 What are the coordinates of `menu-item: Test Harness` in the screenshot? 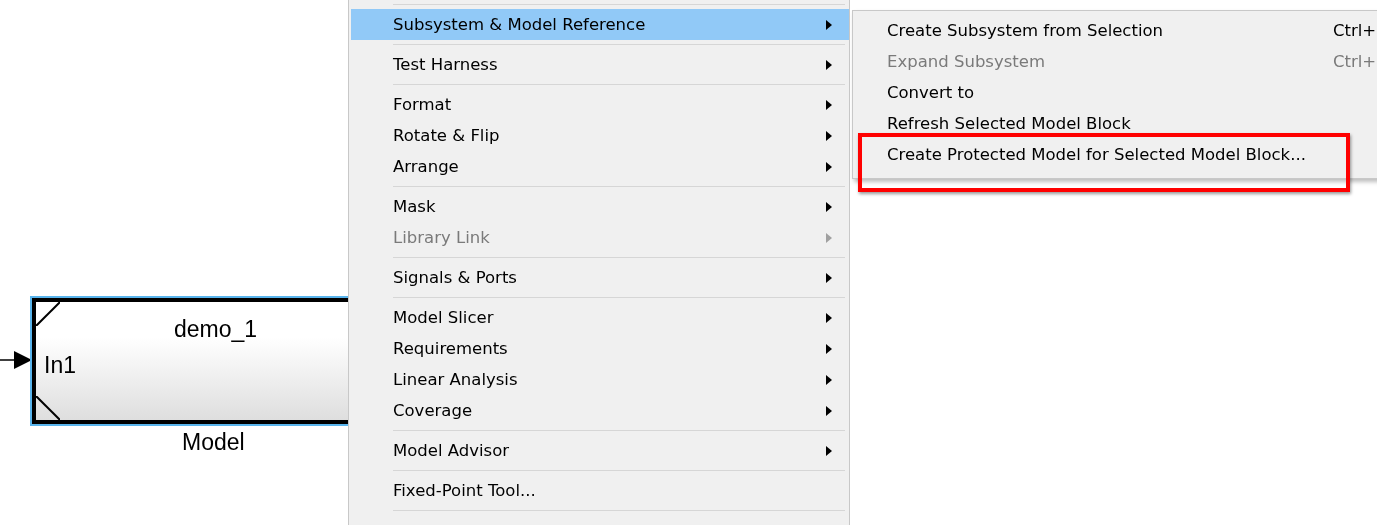 It's located at (600, 64).